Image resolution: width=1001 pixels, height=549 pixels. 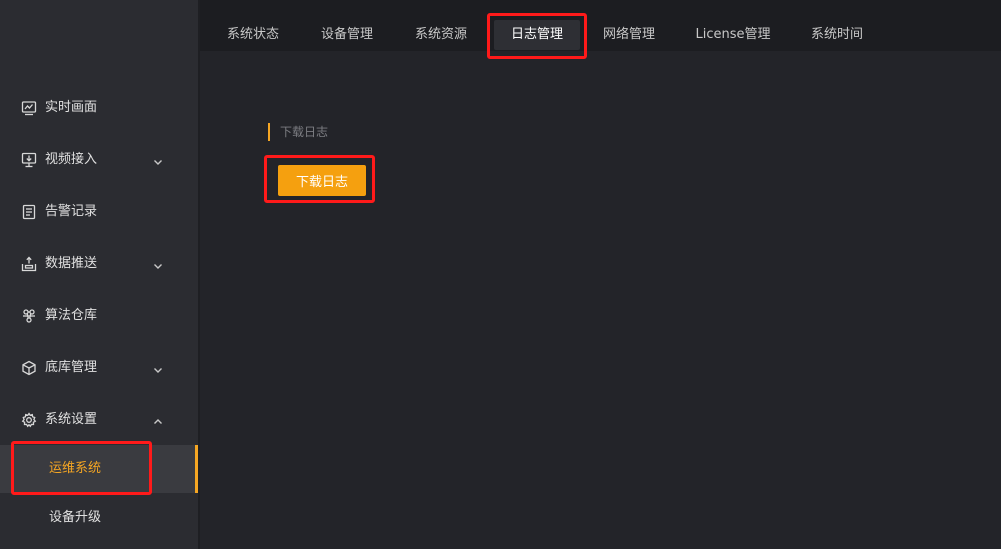 What do you see at coordinates (71, 367) in the screenshot?
I see `sidebar-item-label: 底库管理` at bounding box center [71, 367].